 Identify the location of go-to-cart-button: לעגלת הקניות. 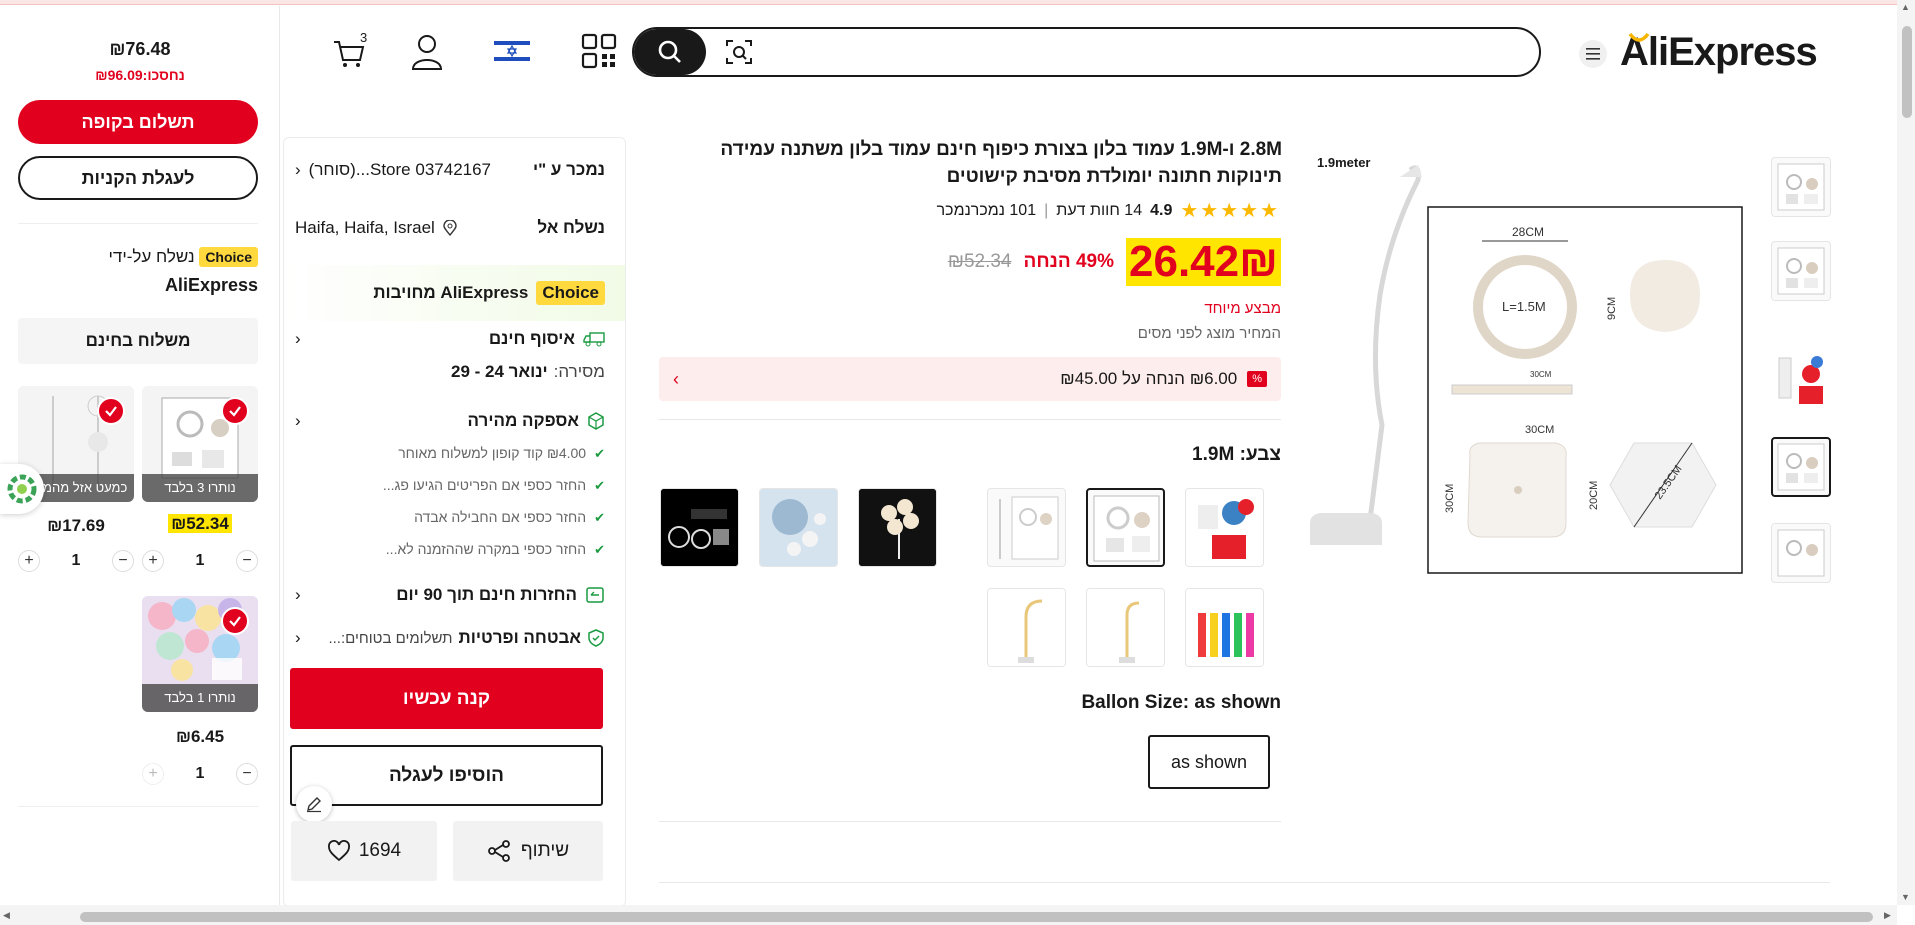
(138, 178).